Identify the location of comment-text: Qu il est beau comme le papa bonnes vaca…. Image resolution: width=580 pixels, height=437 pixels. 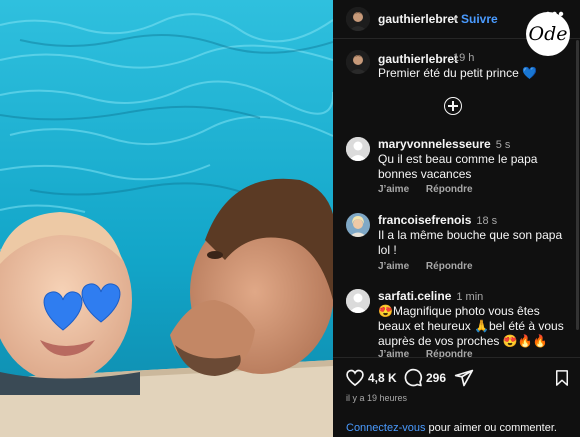
(458, 166).